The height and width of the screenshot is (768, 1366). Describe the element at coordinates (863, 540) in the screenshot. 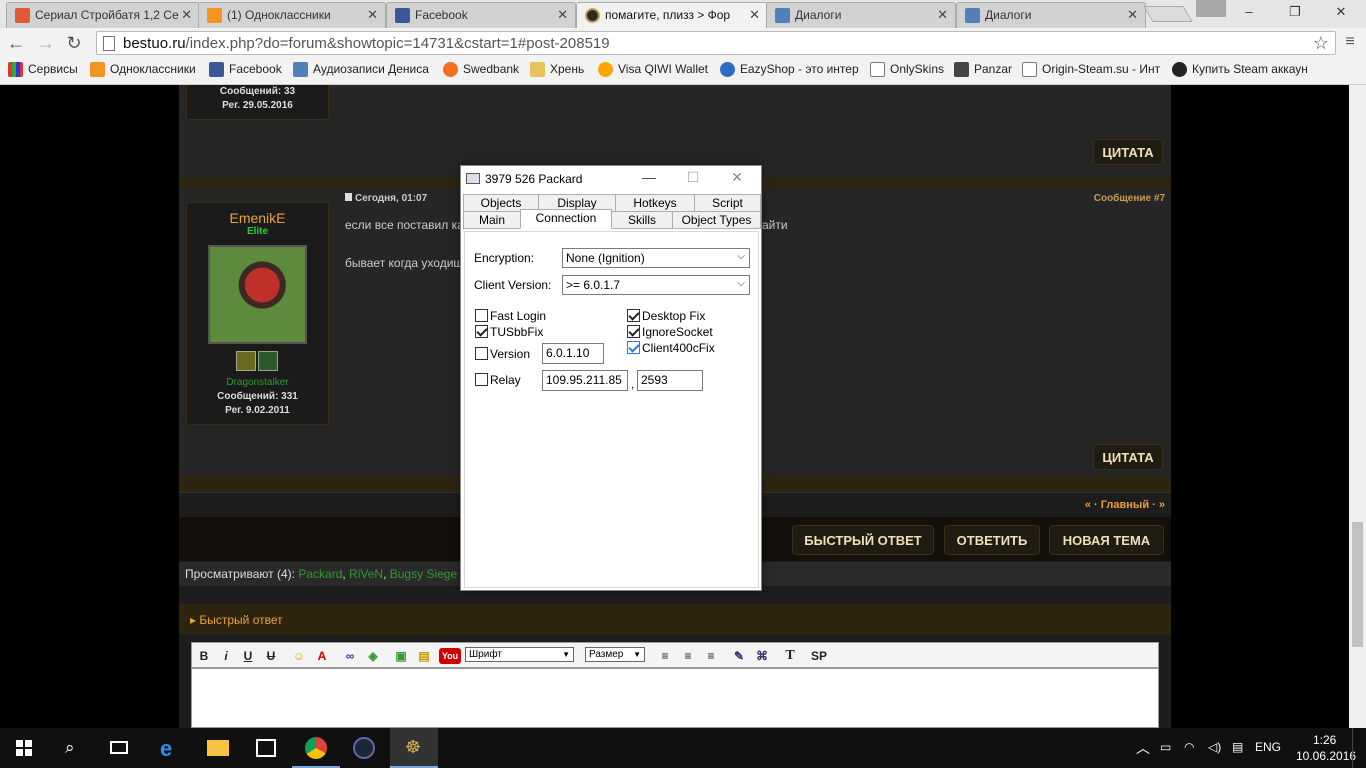

I see `quick-reply-button: БЫСТРЫЙ ОТВЕТ` at that location.